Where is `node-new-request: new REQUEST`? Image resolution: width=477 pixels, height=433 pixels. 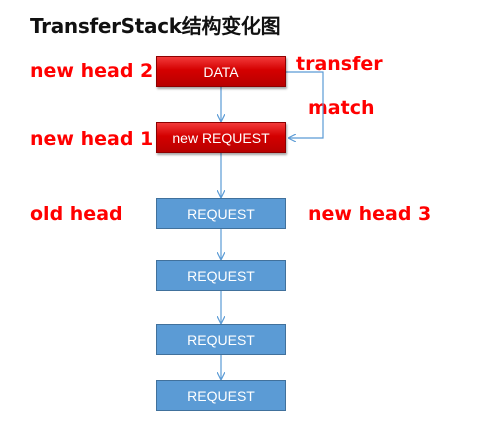 node-new-request: new REQUEST is located at coordinates (221, 137).